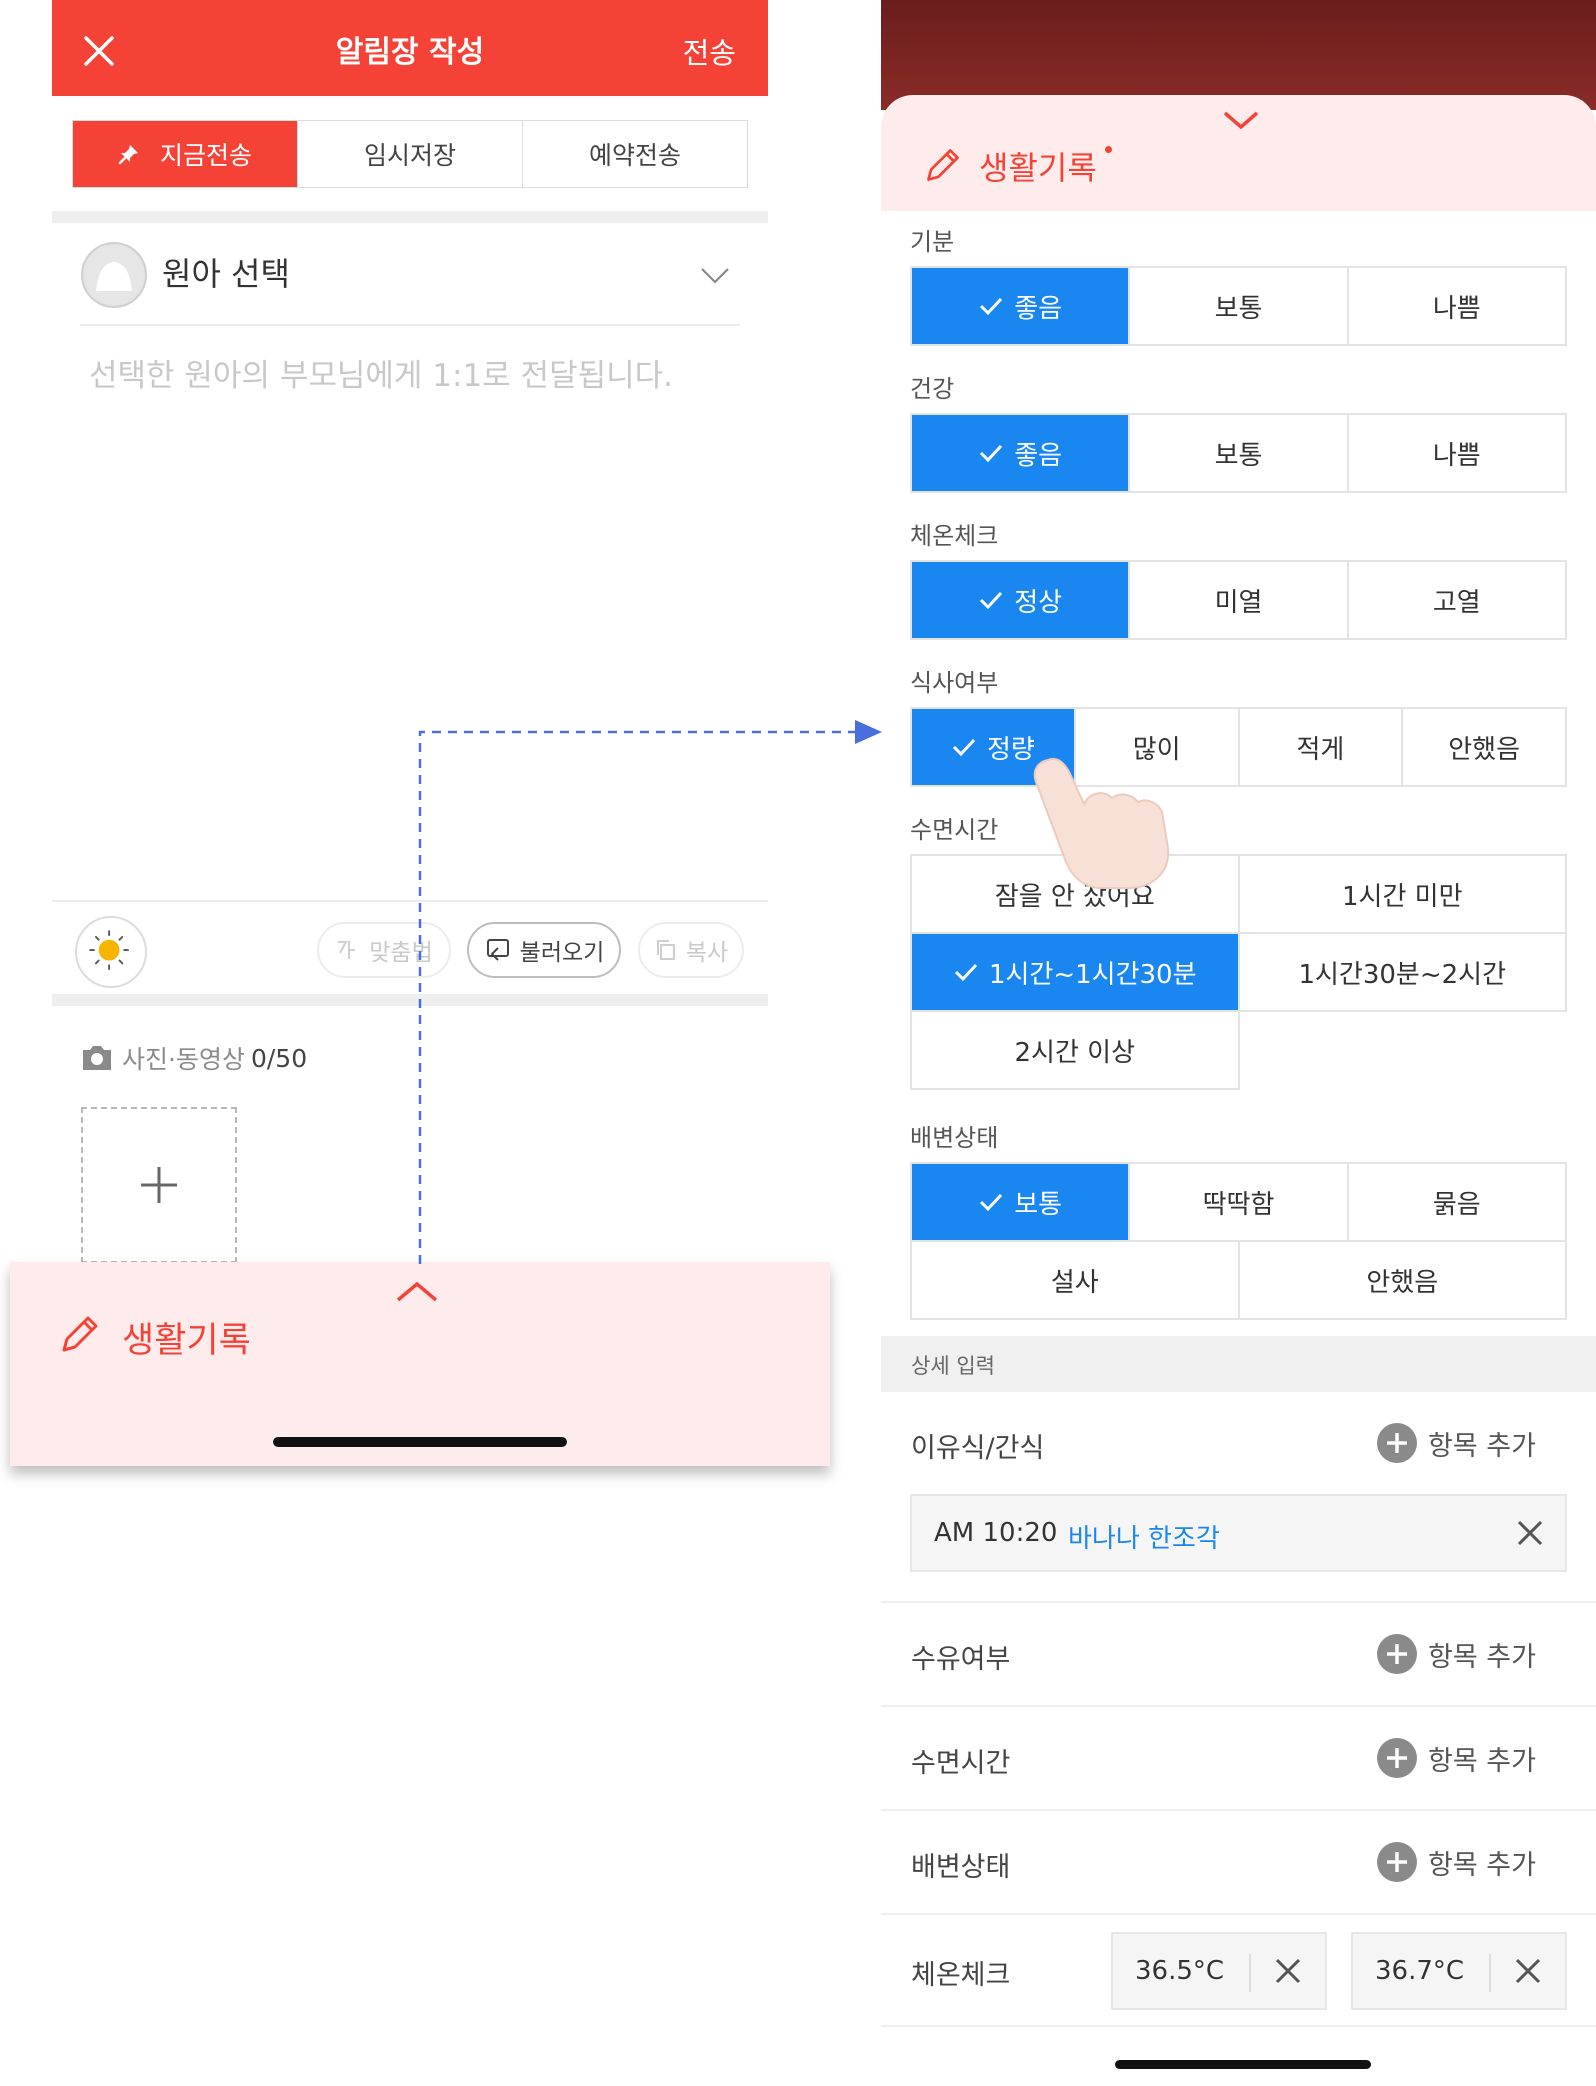  What do you see at coordinates (1092, 974) in the screenshot?
I see `option-label: 1시간~1시간30분` at bounding box center [1092, 974].